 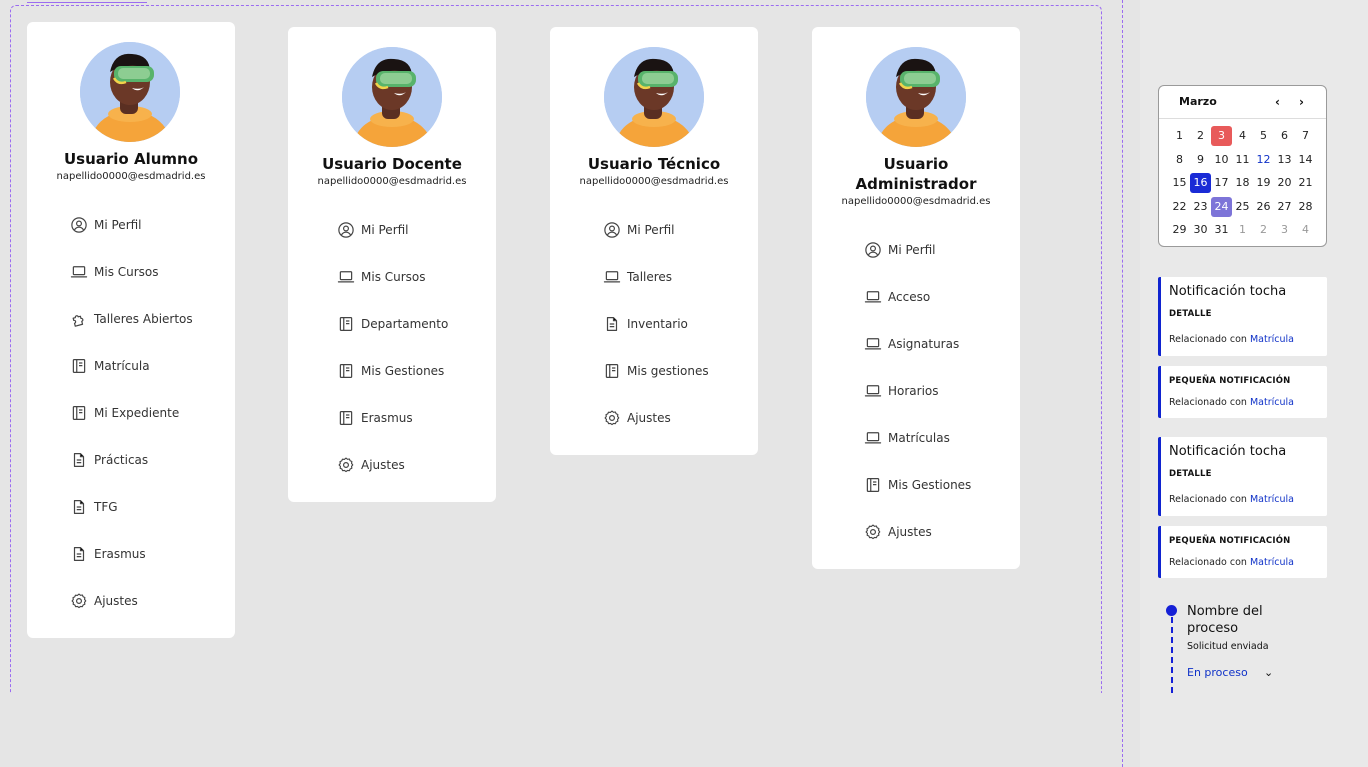 What do you see at coordinates (1200, 160) in the screenshot?
I see `calendar-day: 9` at bounding box center [1200, 160].